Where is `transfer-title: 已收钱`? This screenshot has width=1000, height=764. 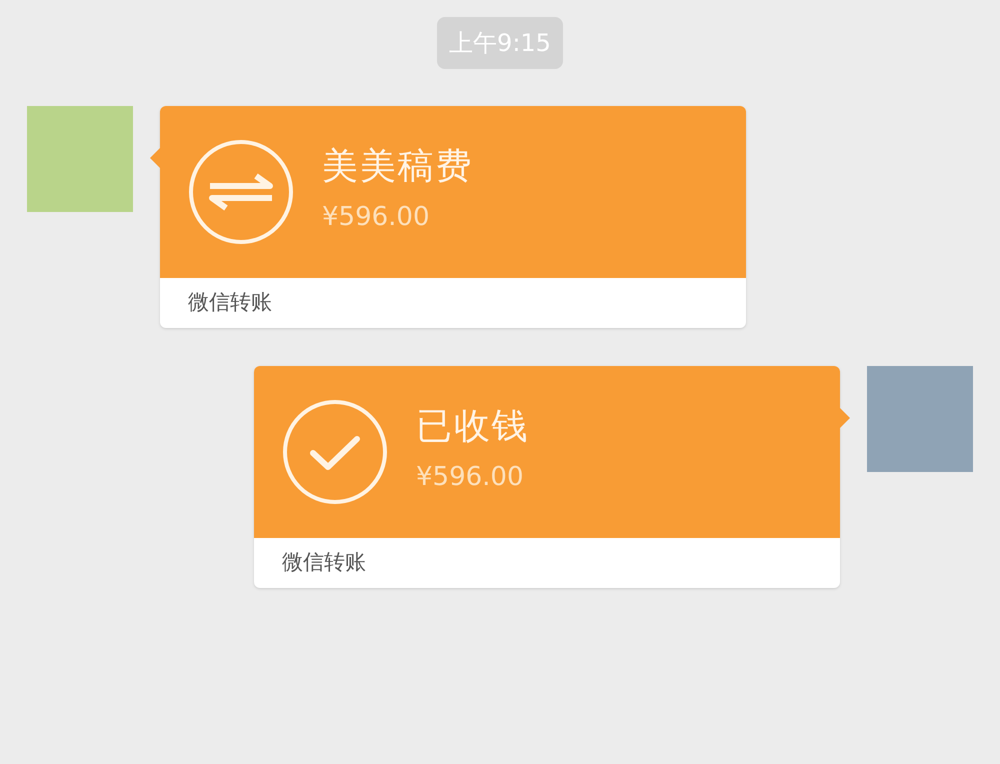 transfer-title: 已收钱 is located at coordinates (473, 426).